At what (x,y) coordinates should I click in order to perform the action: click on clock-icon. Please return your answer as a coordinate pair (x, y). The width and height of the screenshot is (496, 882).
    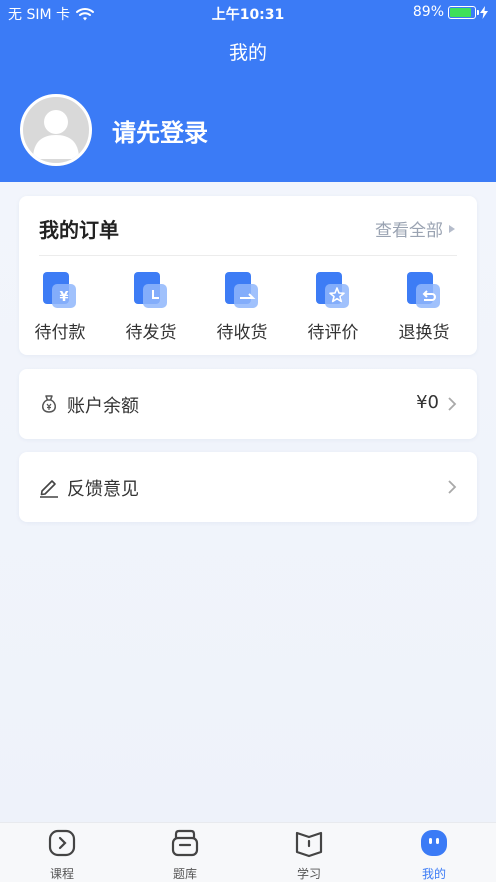
    Looking at the image, I should click on (150, 290).